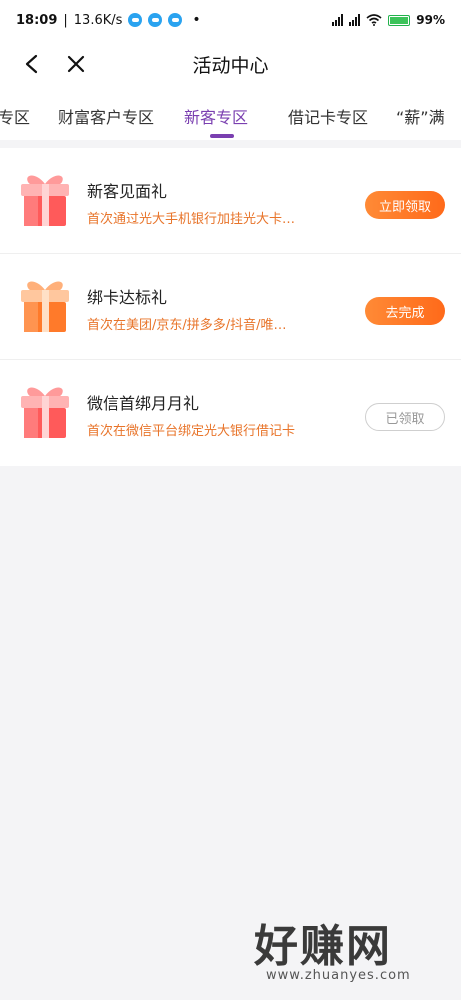 The width and height of the screenshot is (461, 1000). I want to click on list-item: 微信首绑月月礼 首次在微信平台绑定光大银行借记卡 已领取, so click(230, 413).